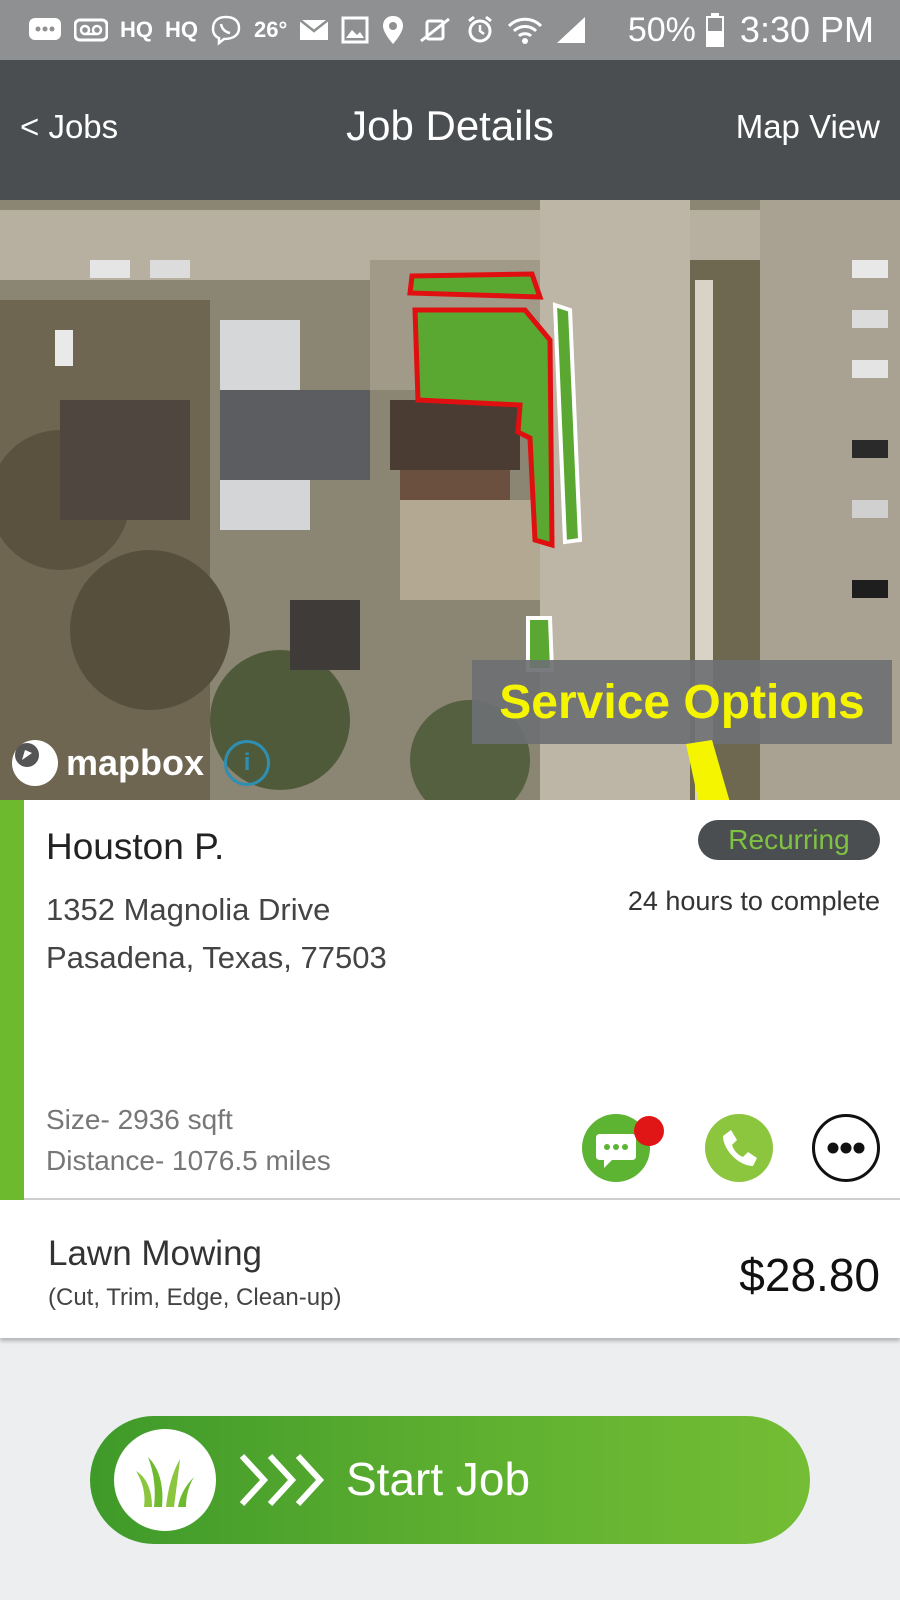 The image size is (900, 1600). I want to click on map-info-button: i, so click(247, 763).